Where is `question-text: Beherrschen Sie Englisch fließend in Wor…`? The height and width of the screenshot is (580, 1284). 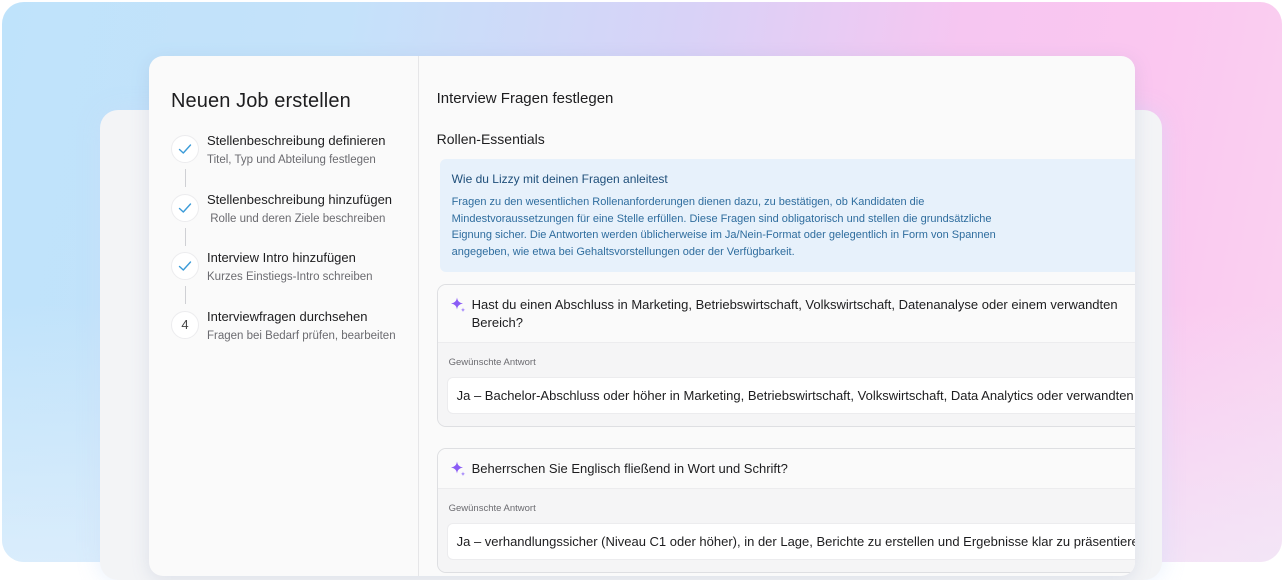
question-text: Beherrschen Sie Englisch fließend in Wor… is located at coordinates (629, 468).